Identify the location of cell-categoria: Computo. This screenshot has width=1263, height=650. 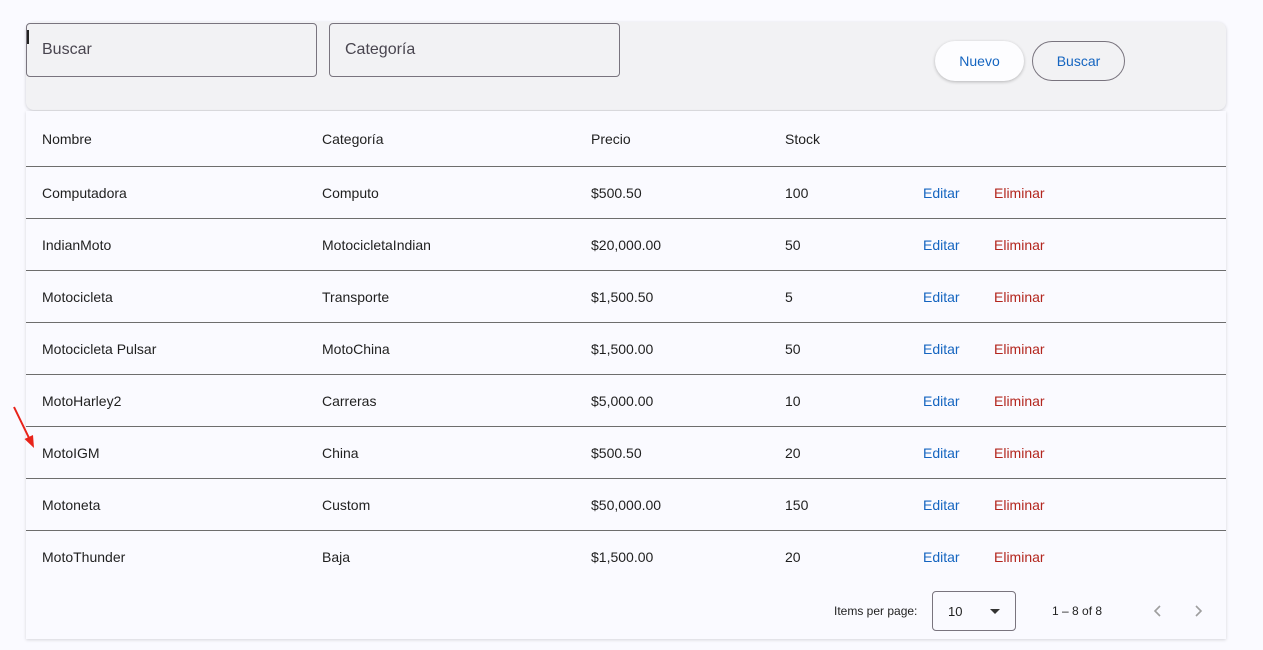
(350, 192).